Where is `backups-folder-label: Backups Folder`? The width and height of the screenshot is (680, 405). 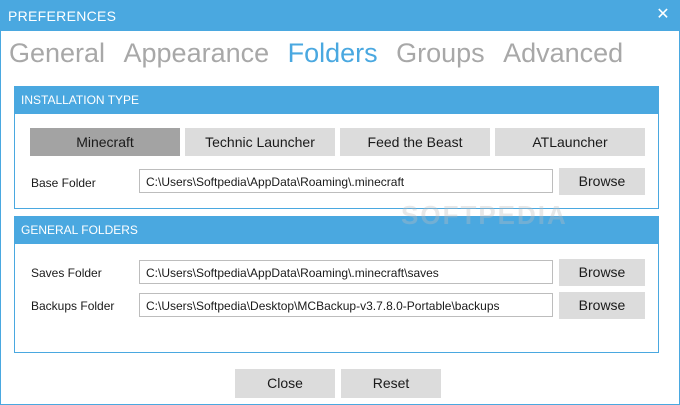 backups-folder-label: Backups Folder is located at coordinates (73, 306).